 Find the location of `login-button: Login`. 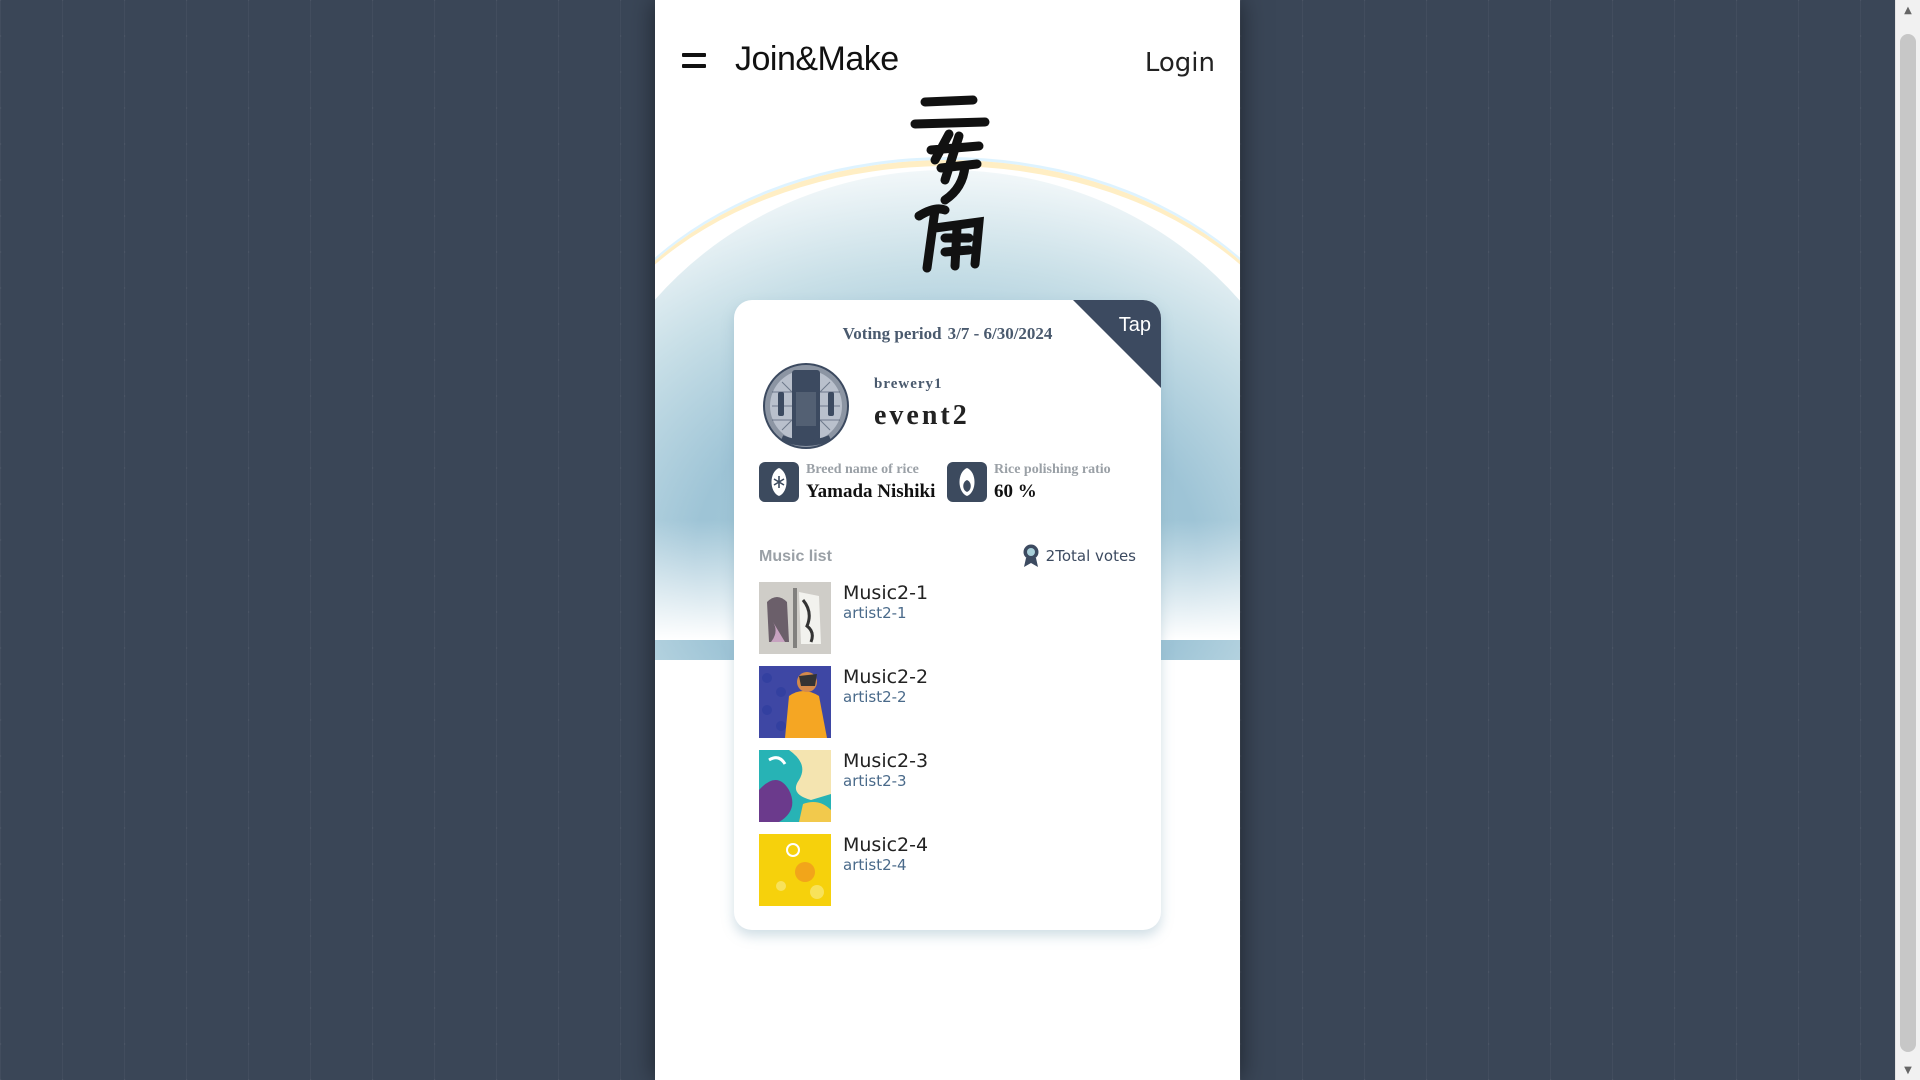

login-button: Login is located at coordinates (1180, 63).